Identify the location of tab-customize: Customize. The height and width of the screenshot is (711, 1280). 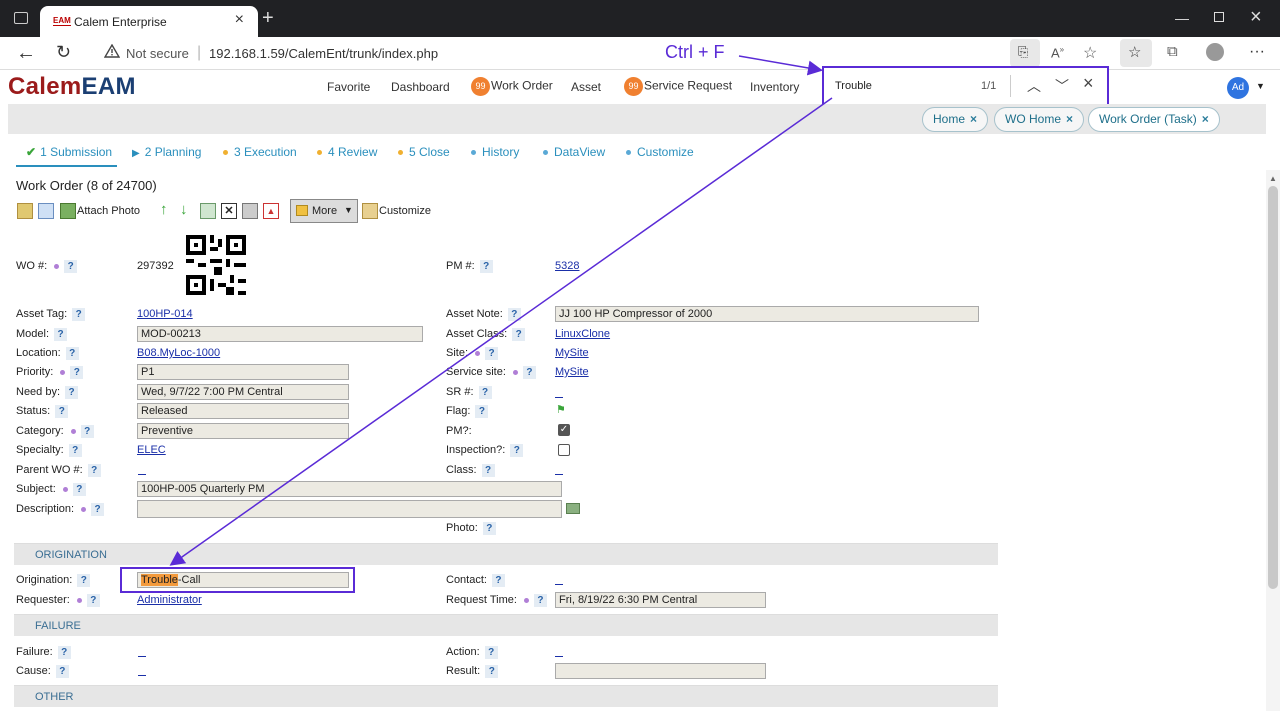
(660, 152).